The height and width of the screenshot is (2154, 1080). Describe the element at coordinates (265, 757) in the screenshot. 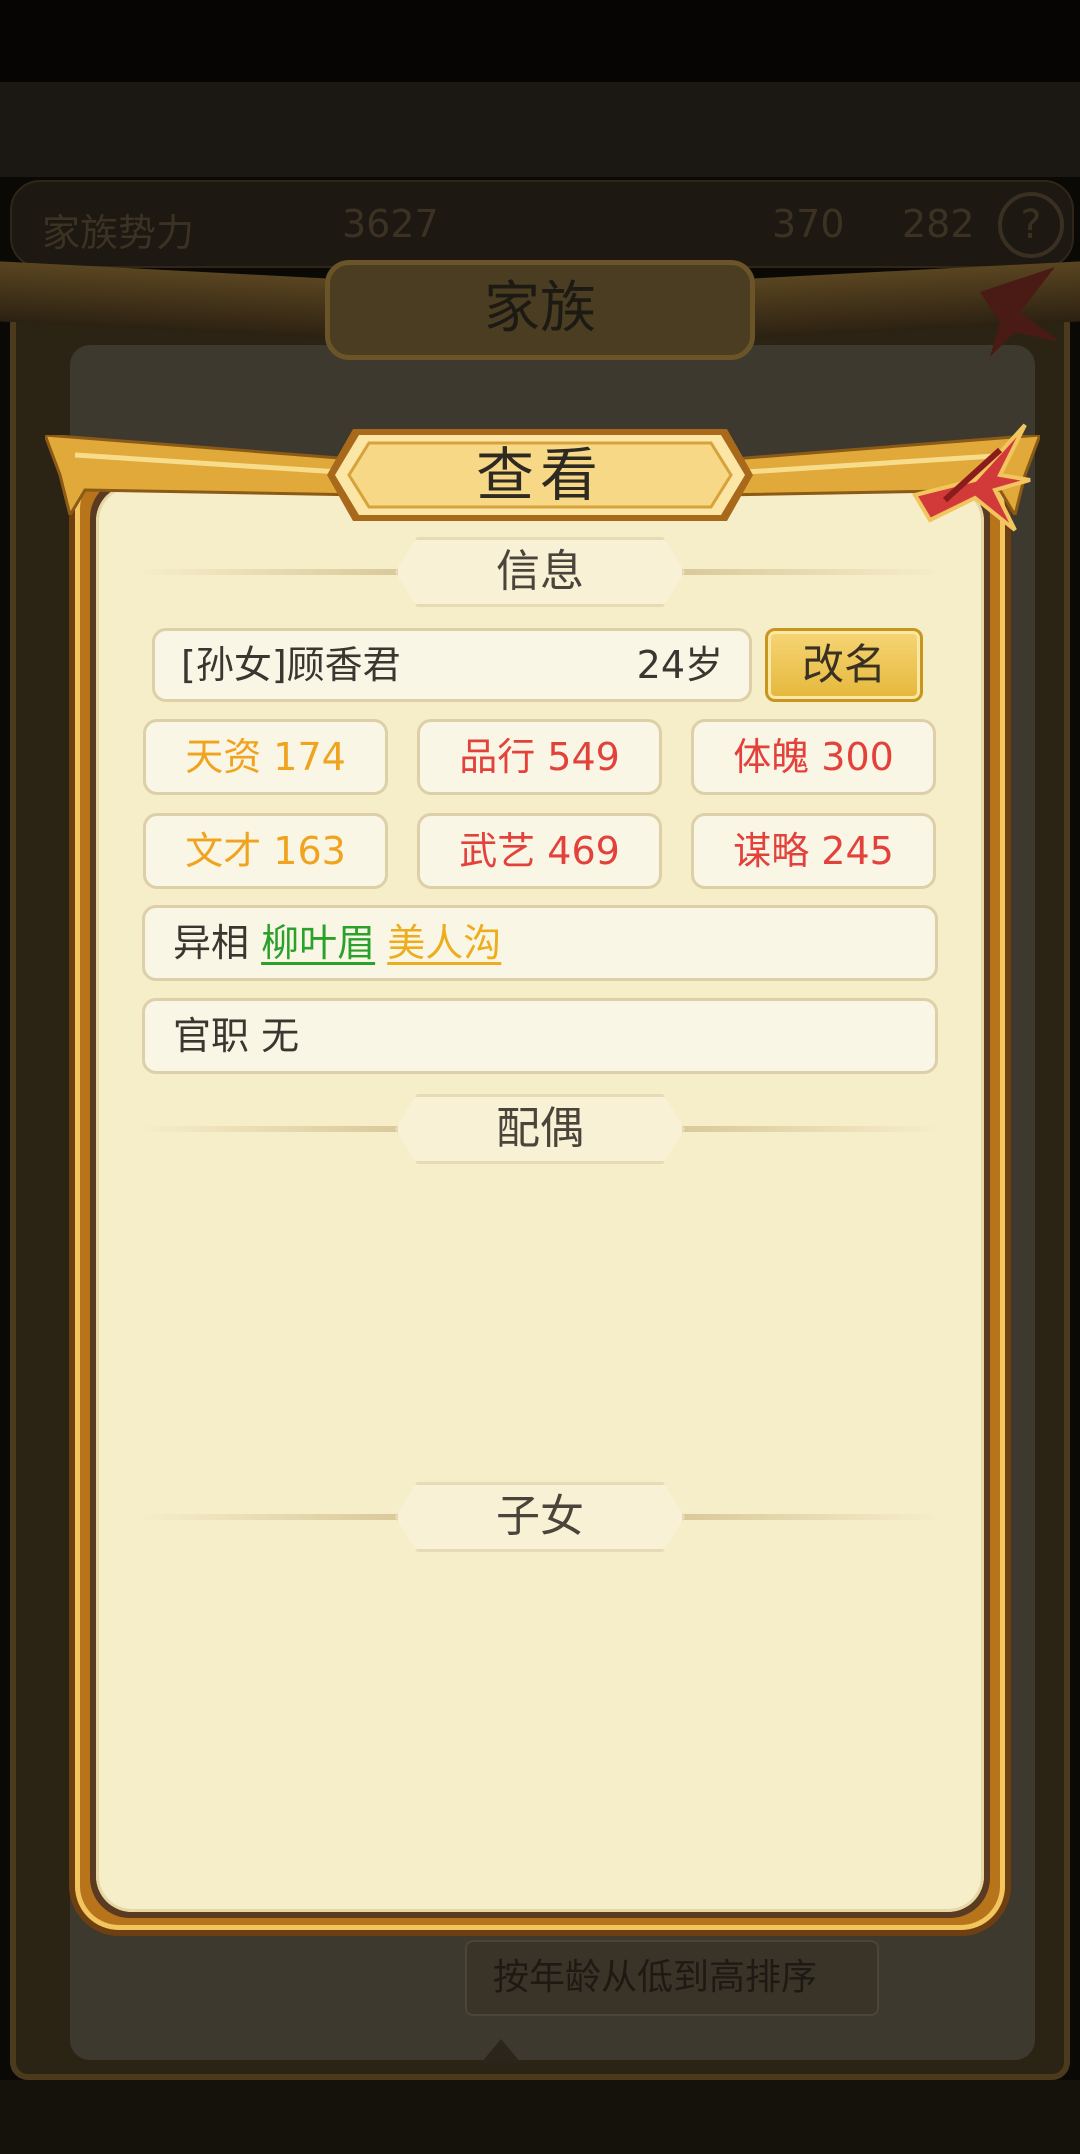

I see `stat-talent: 天资 174` at that location.